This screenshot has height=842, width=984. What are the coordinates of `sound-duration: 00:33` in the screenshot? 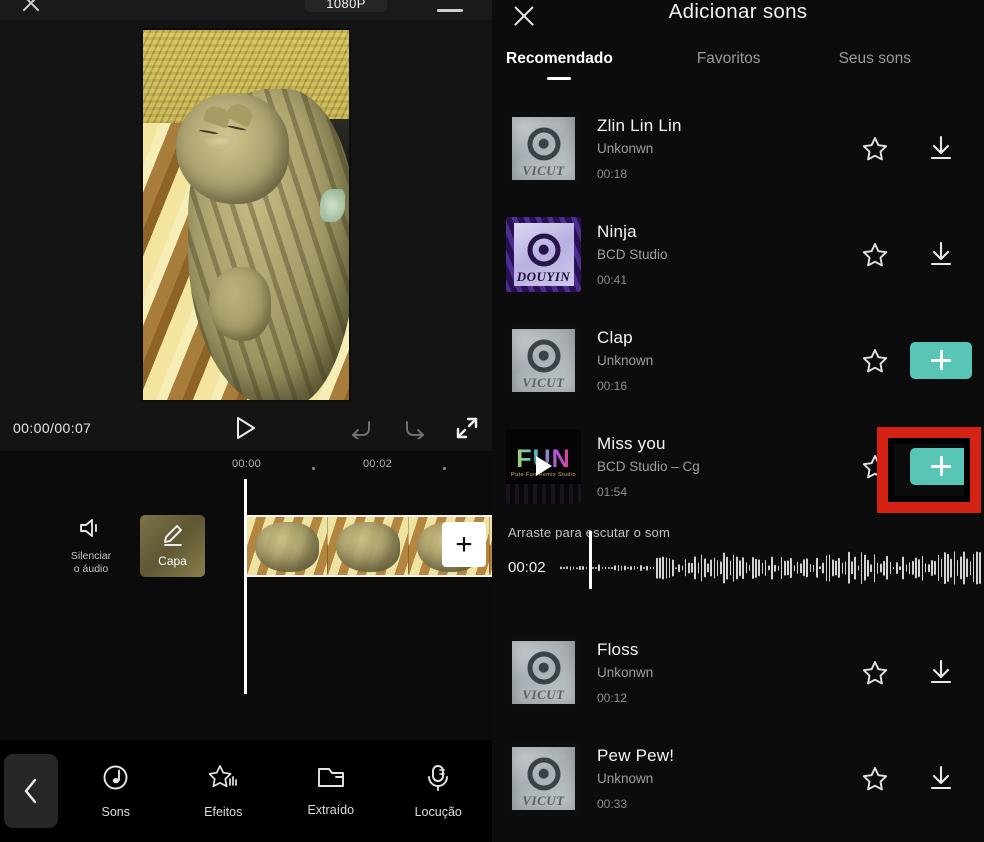 It's located at (612, 803).